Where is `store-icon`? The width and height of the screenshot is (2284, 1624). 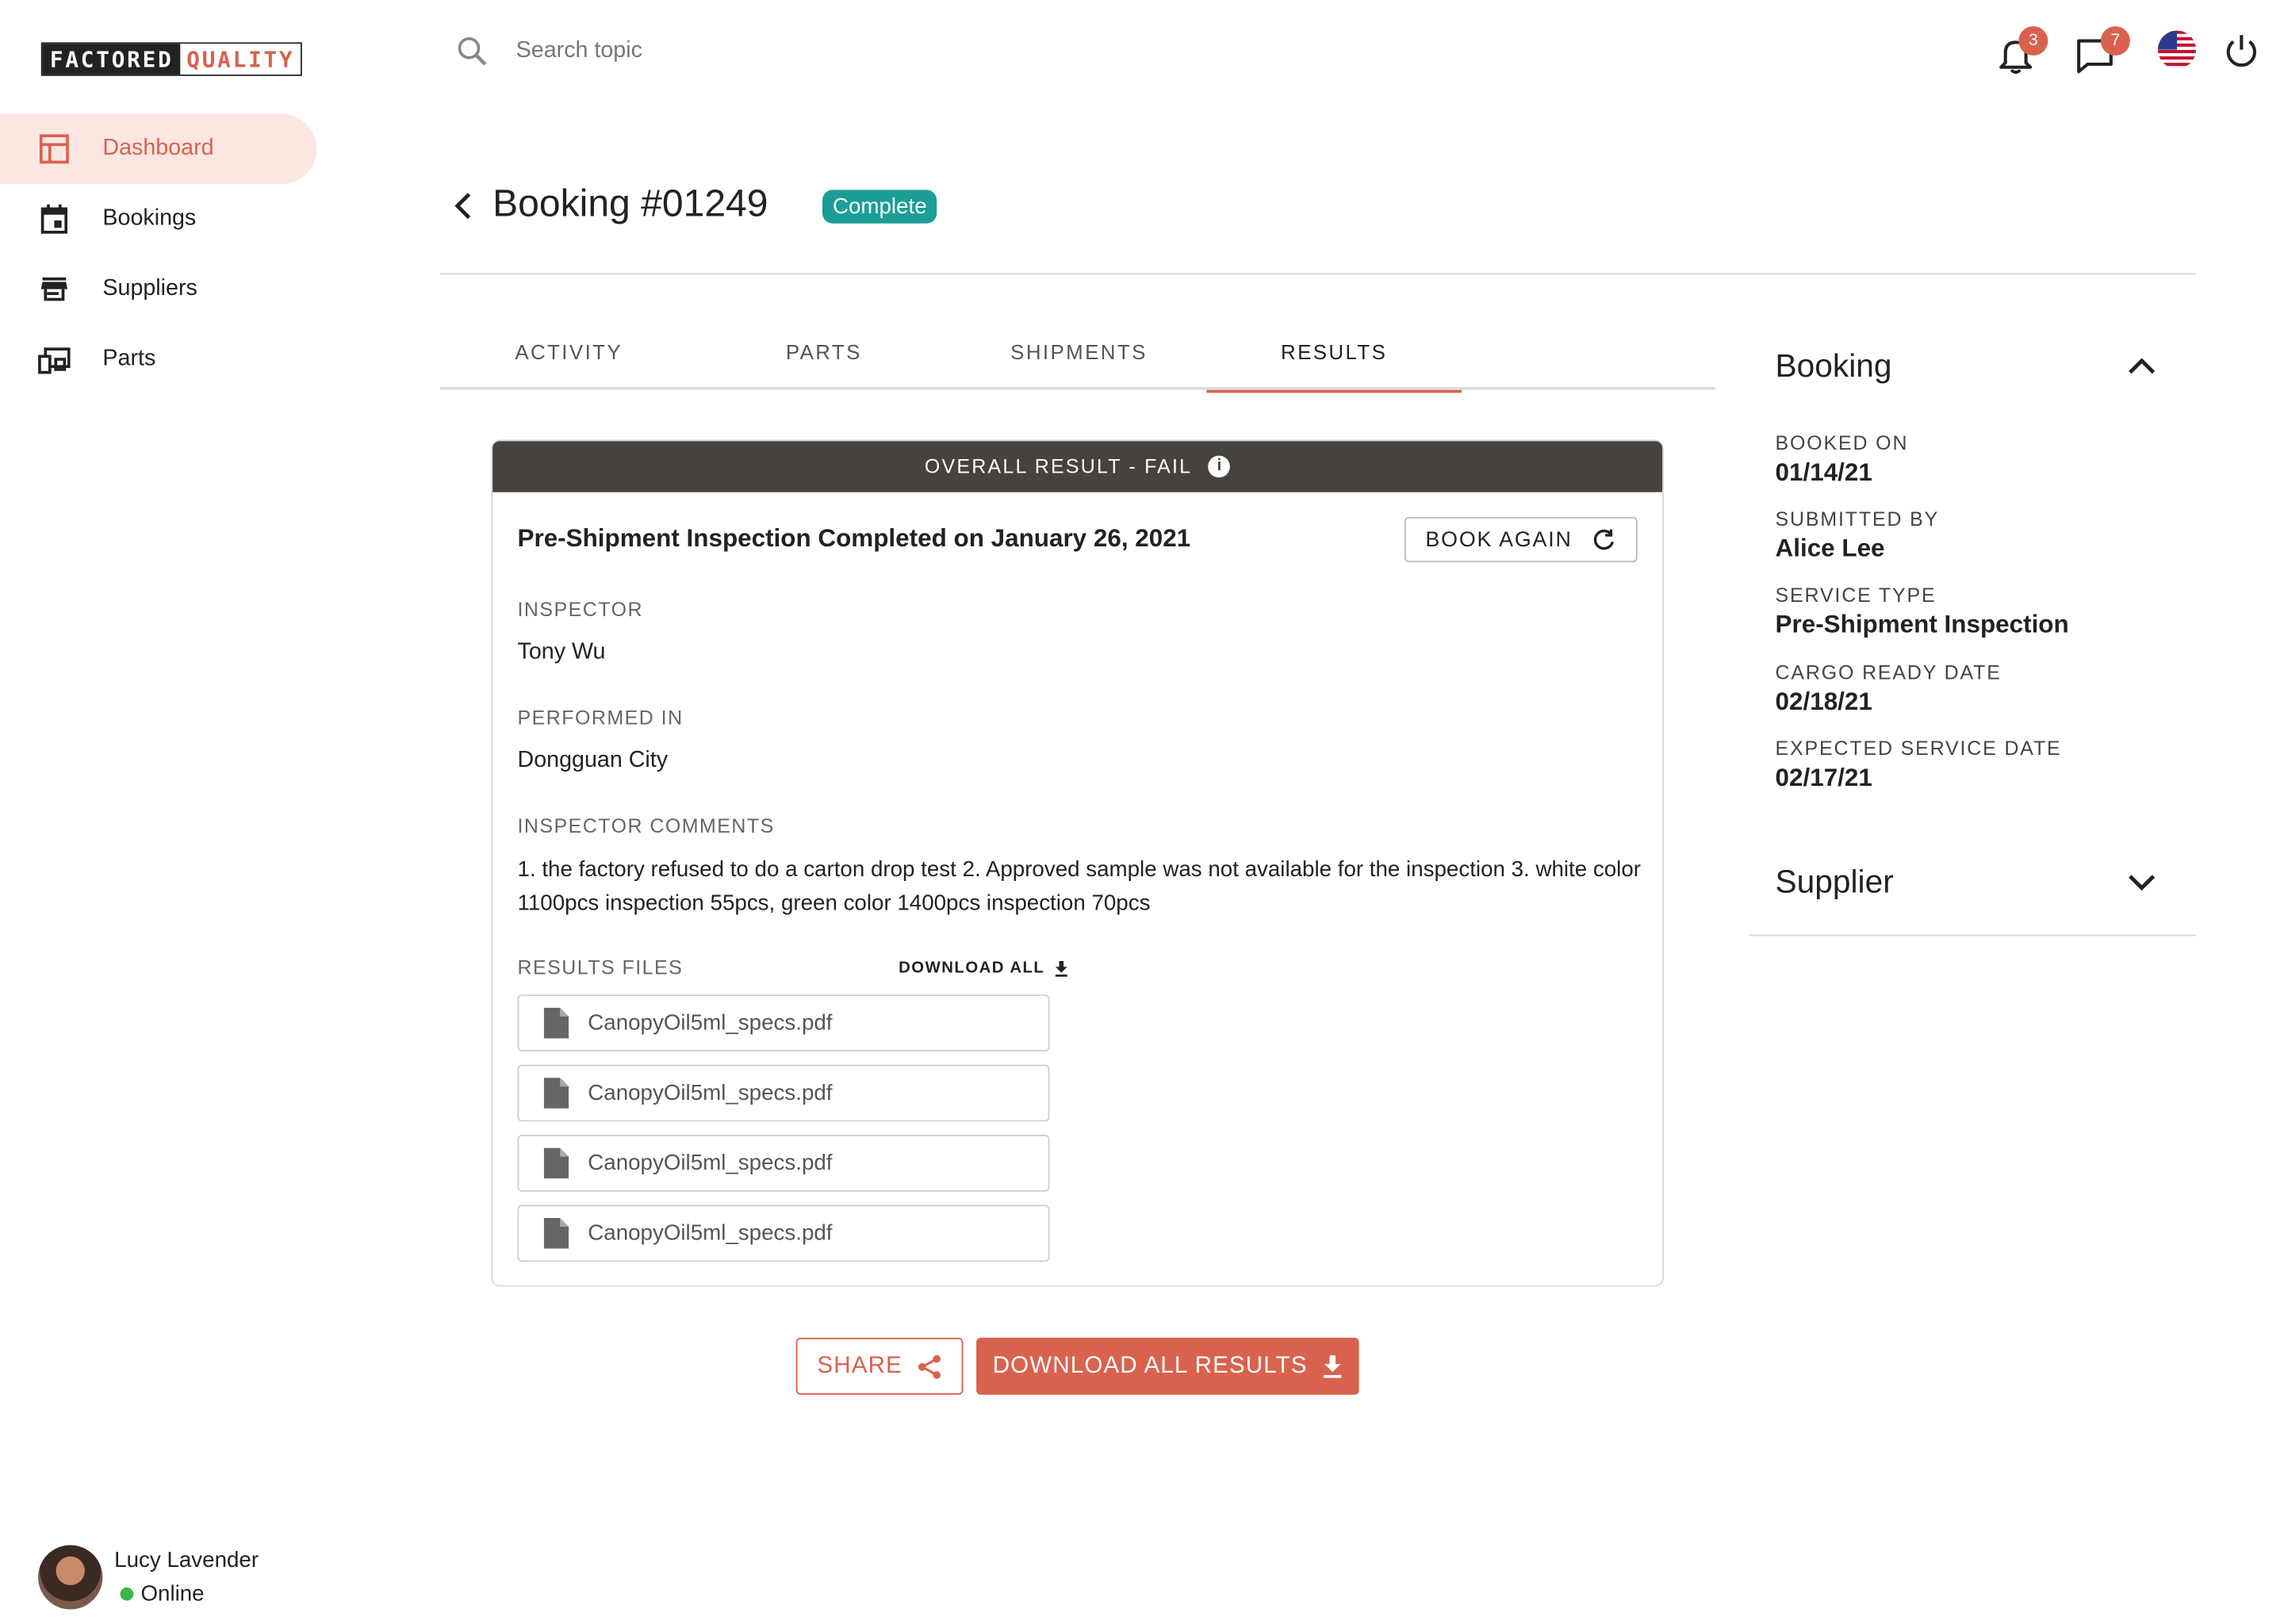 store-icon is located at coordinates (54, 289).